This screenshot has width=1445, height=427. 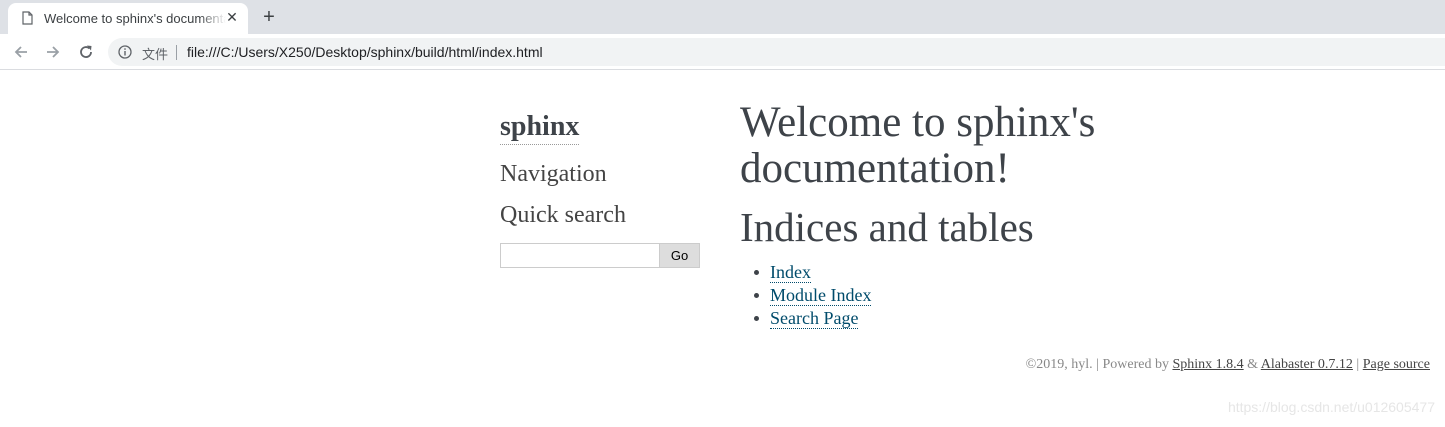 I want to click on page-favicon-icon, so click(x=27, y=18).